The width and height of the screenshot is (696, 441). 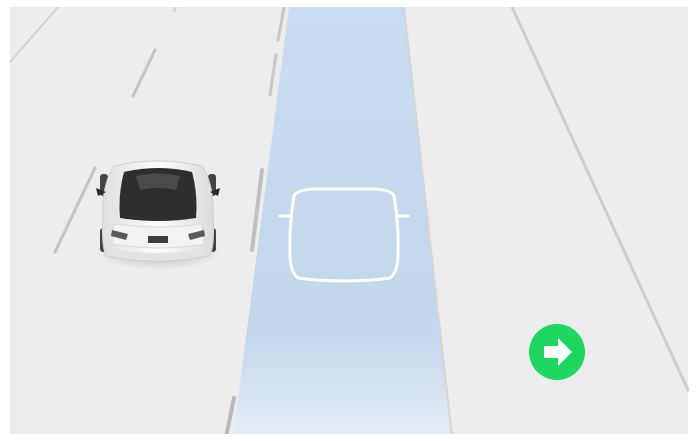 I want to click on license-plate, so click(x=158, y=239).